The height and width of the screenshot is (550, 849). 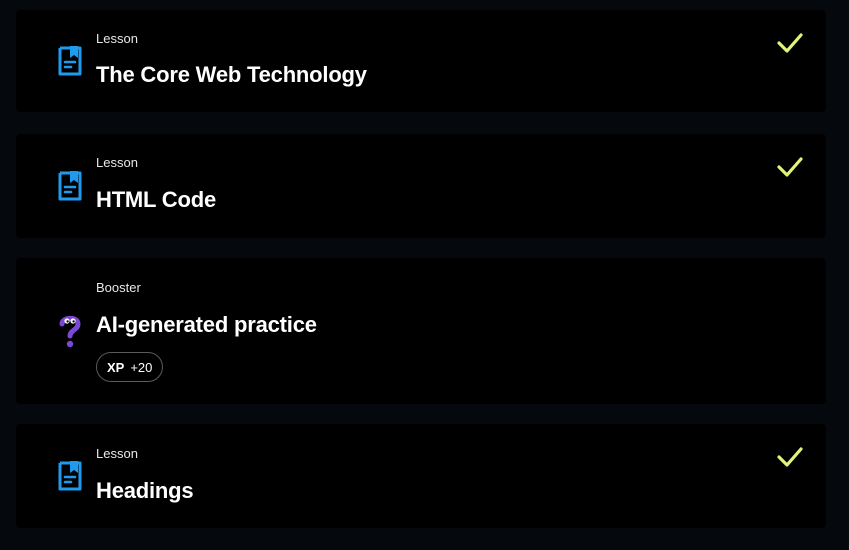 I want to click on card-title: AI-generated practice, so click(x=206, y=324).